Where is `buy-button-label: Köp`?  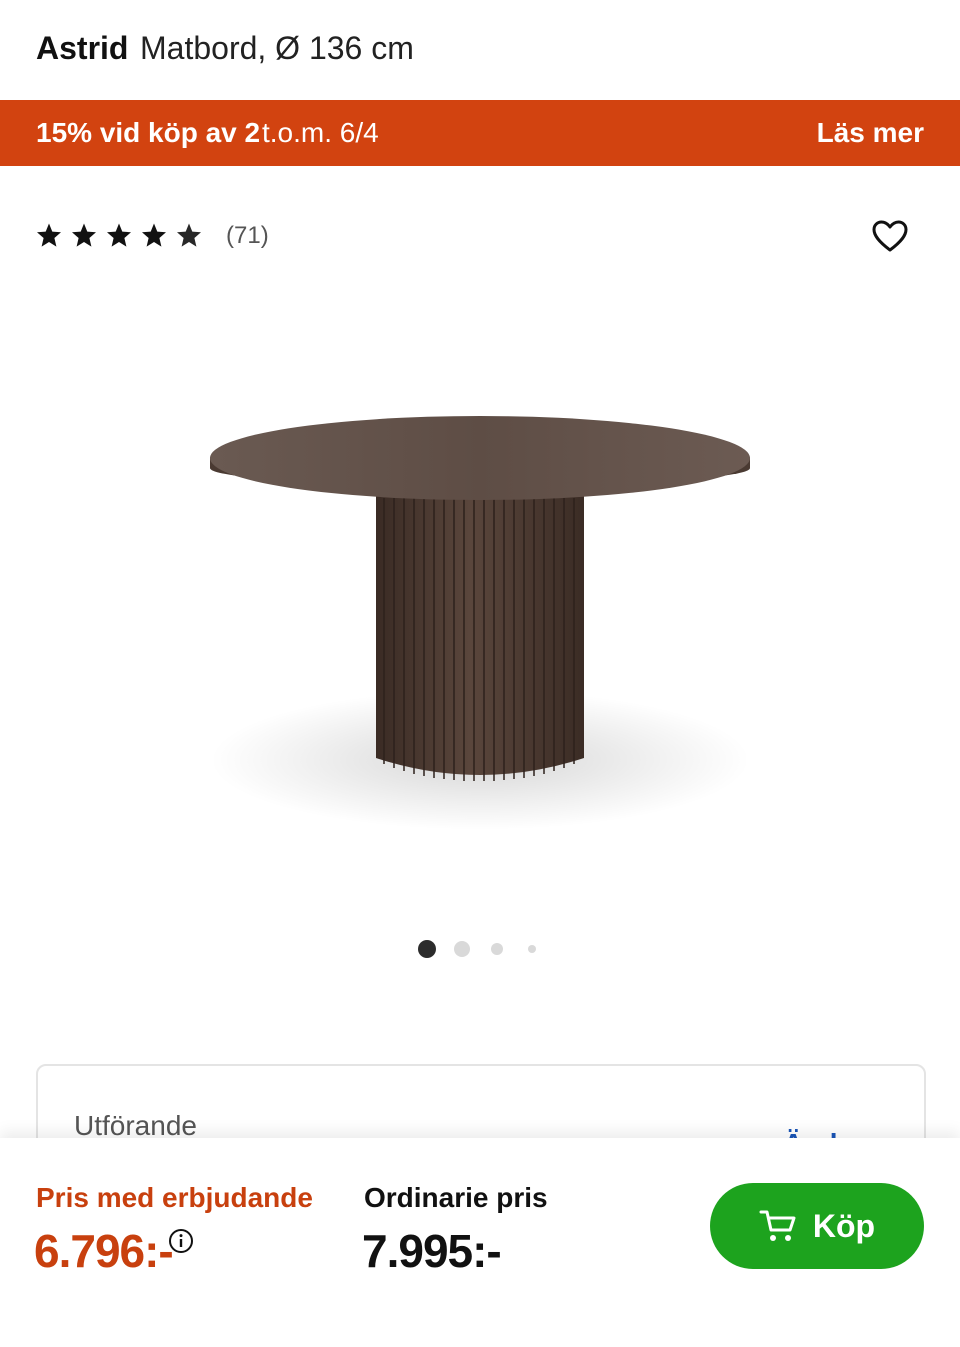
buy-button-label: Köp is located at coordinates (844, 1225).